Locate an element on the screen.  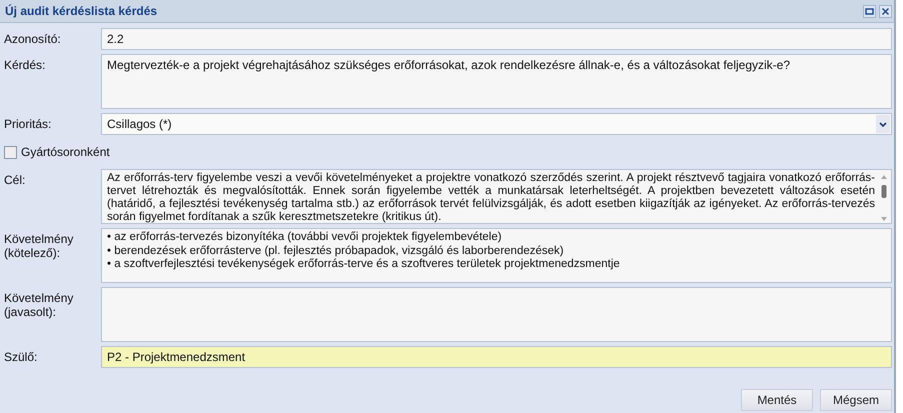
input-field: 2.2 is located at coordinates (496, 39).